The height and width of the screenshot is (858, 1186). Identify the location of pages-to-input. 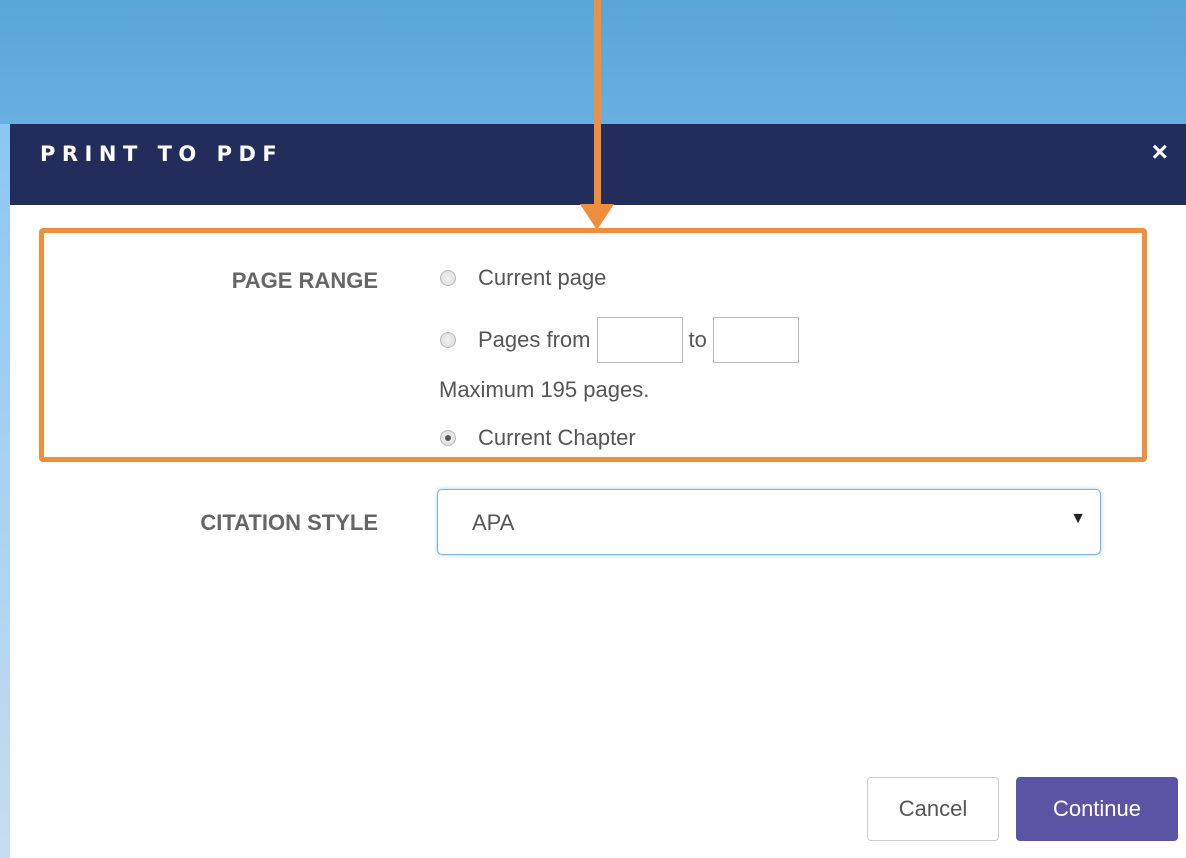
(755, 340).